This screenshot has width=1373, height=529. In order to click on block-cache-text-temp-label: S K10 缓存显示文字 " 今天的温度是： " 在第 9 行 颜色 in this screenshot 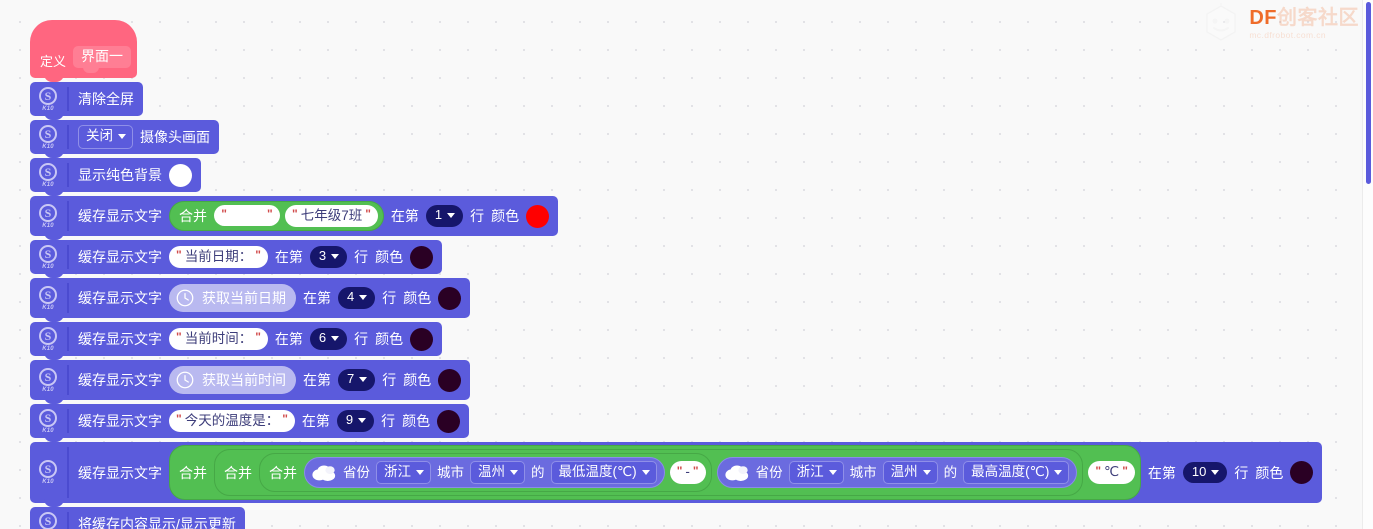, I will do `click(250, 423)`.